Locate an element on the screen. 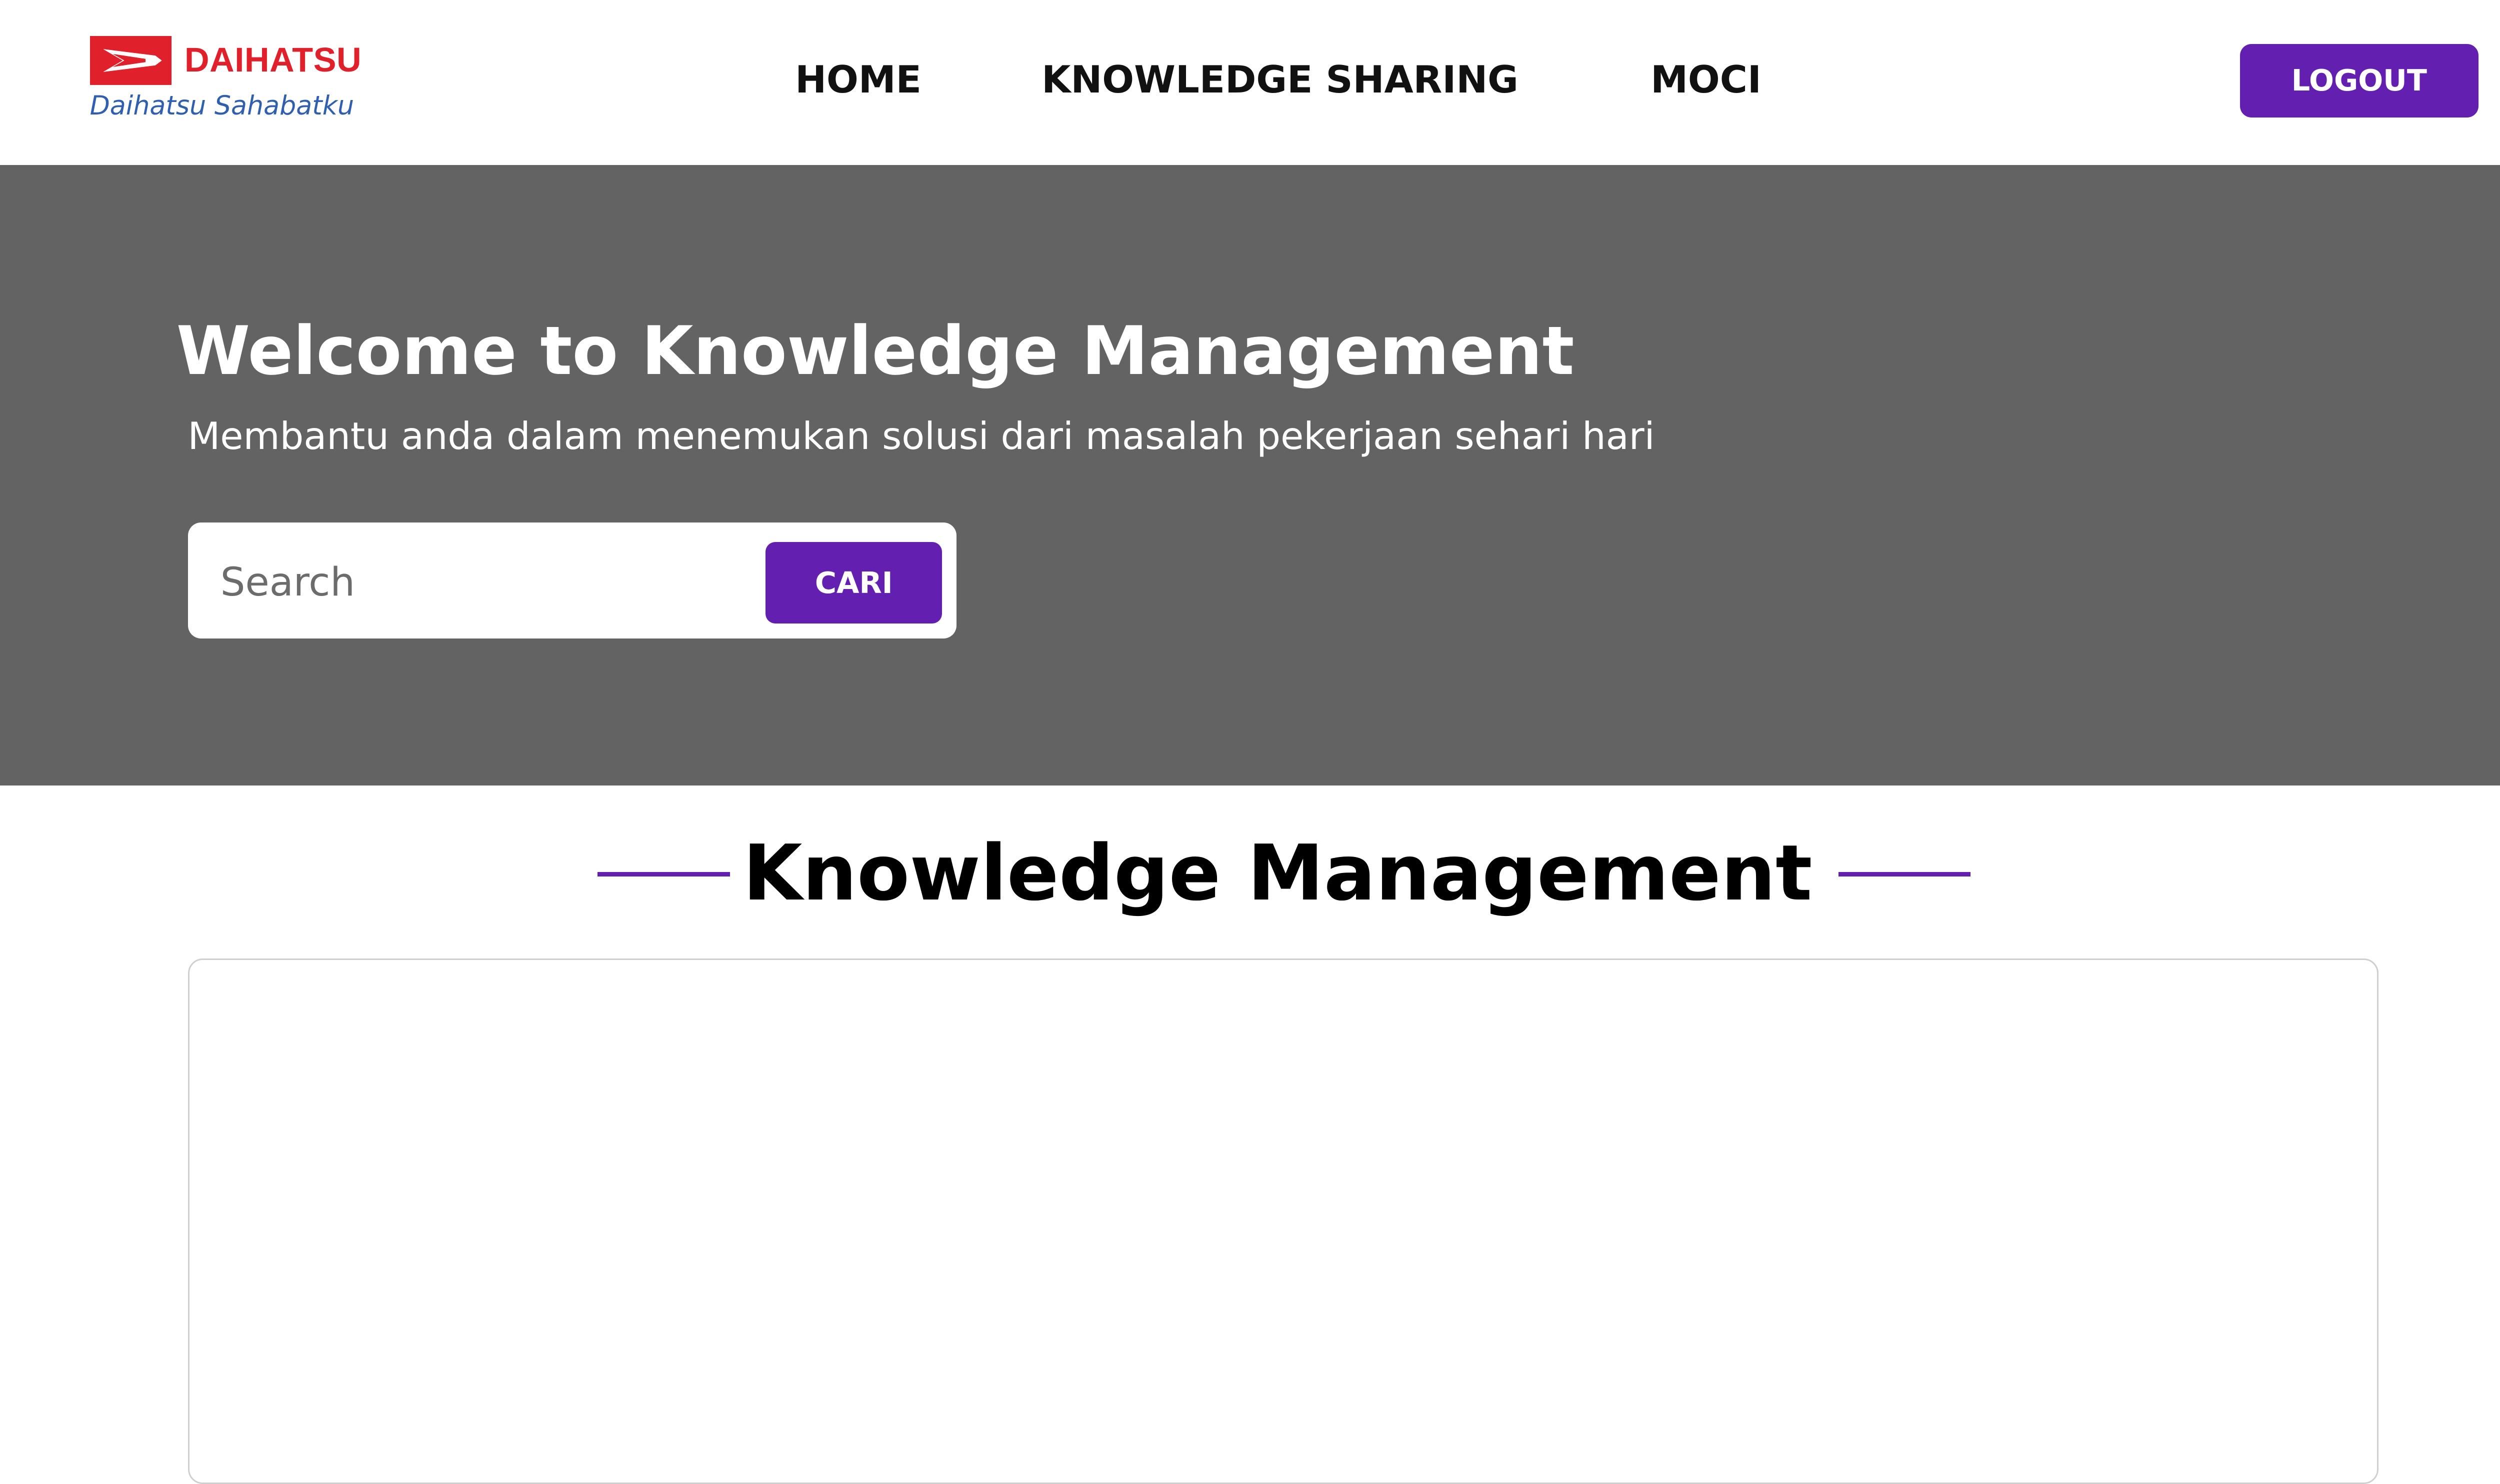 This screenshot has width=2500, height=1484. nav-knowledge-sharing: KNOWLEDGE SHARING is located at coordinates (1280, 80).